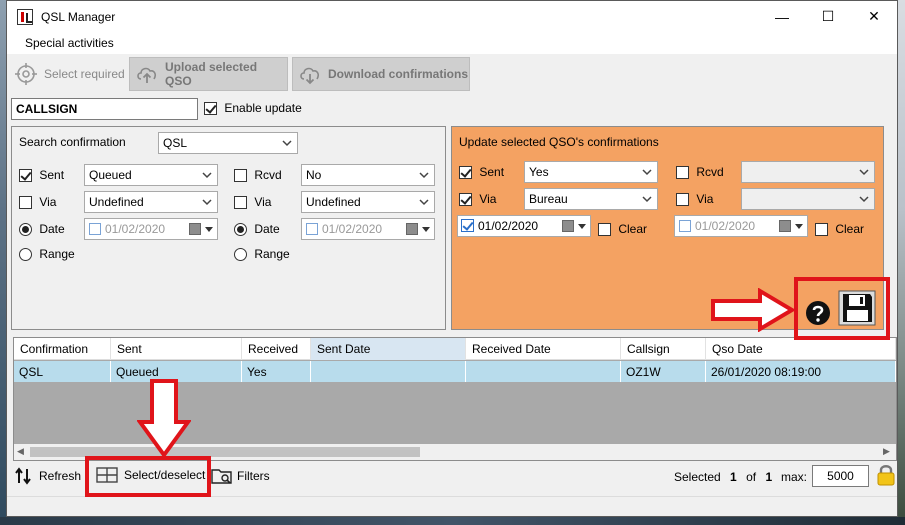  I want to click on scroll-left-icon: ◀, so click(20, 451).